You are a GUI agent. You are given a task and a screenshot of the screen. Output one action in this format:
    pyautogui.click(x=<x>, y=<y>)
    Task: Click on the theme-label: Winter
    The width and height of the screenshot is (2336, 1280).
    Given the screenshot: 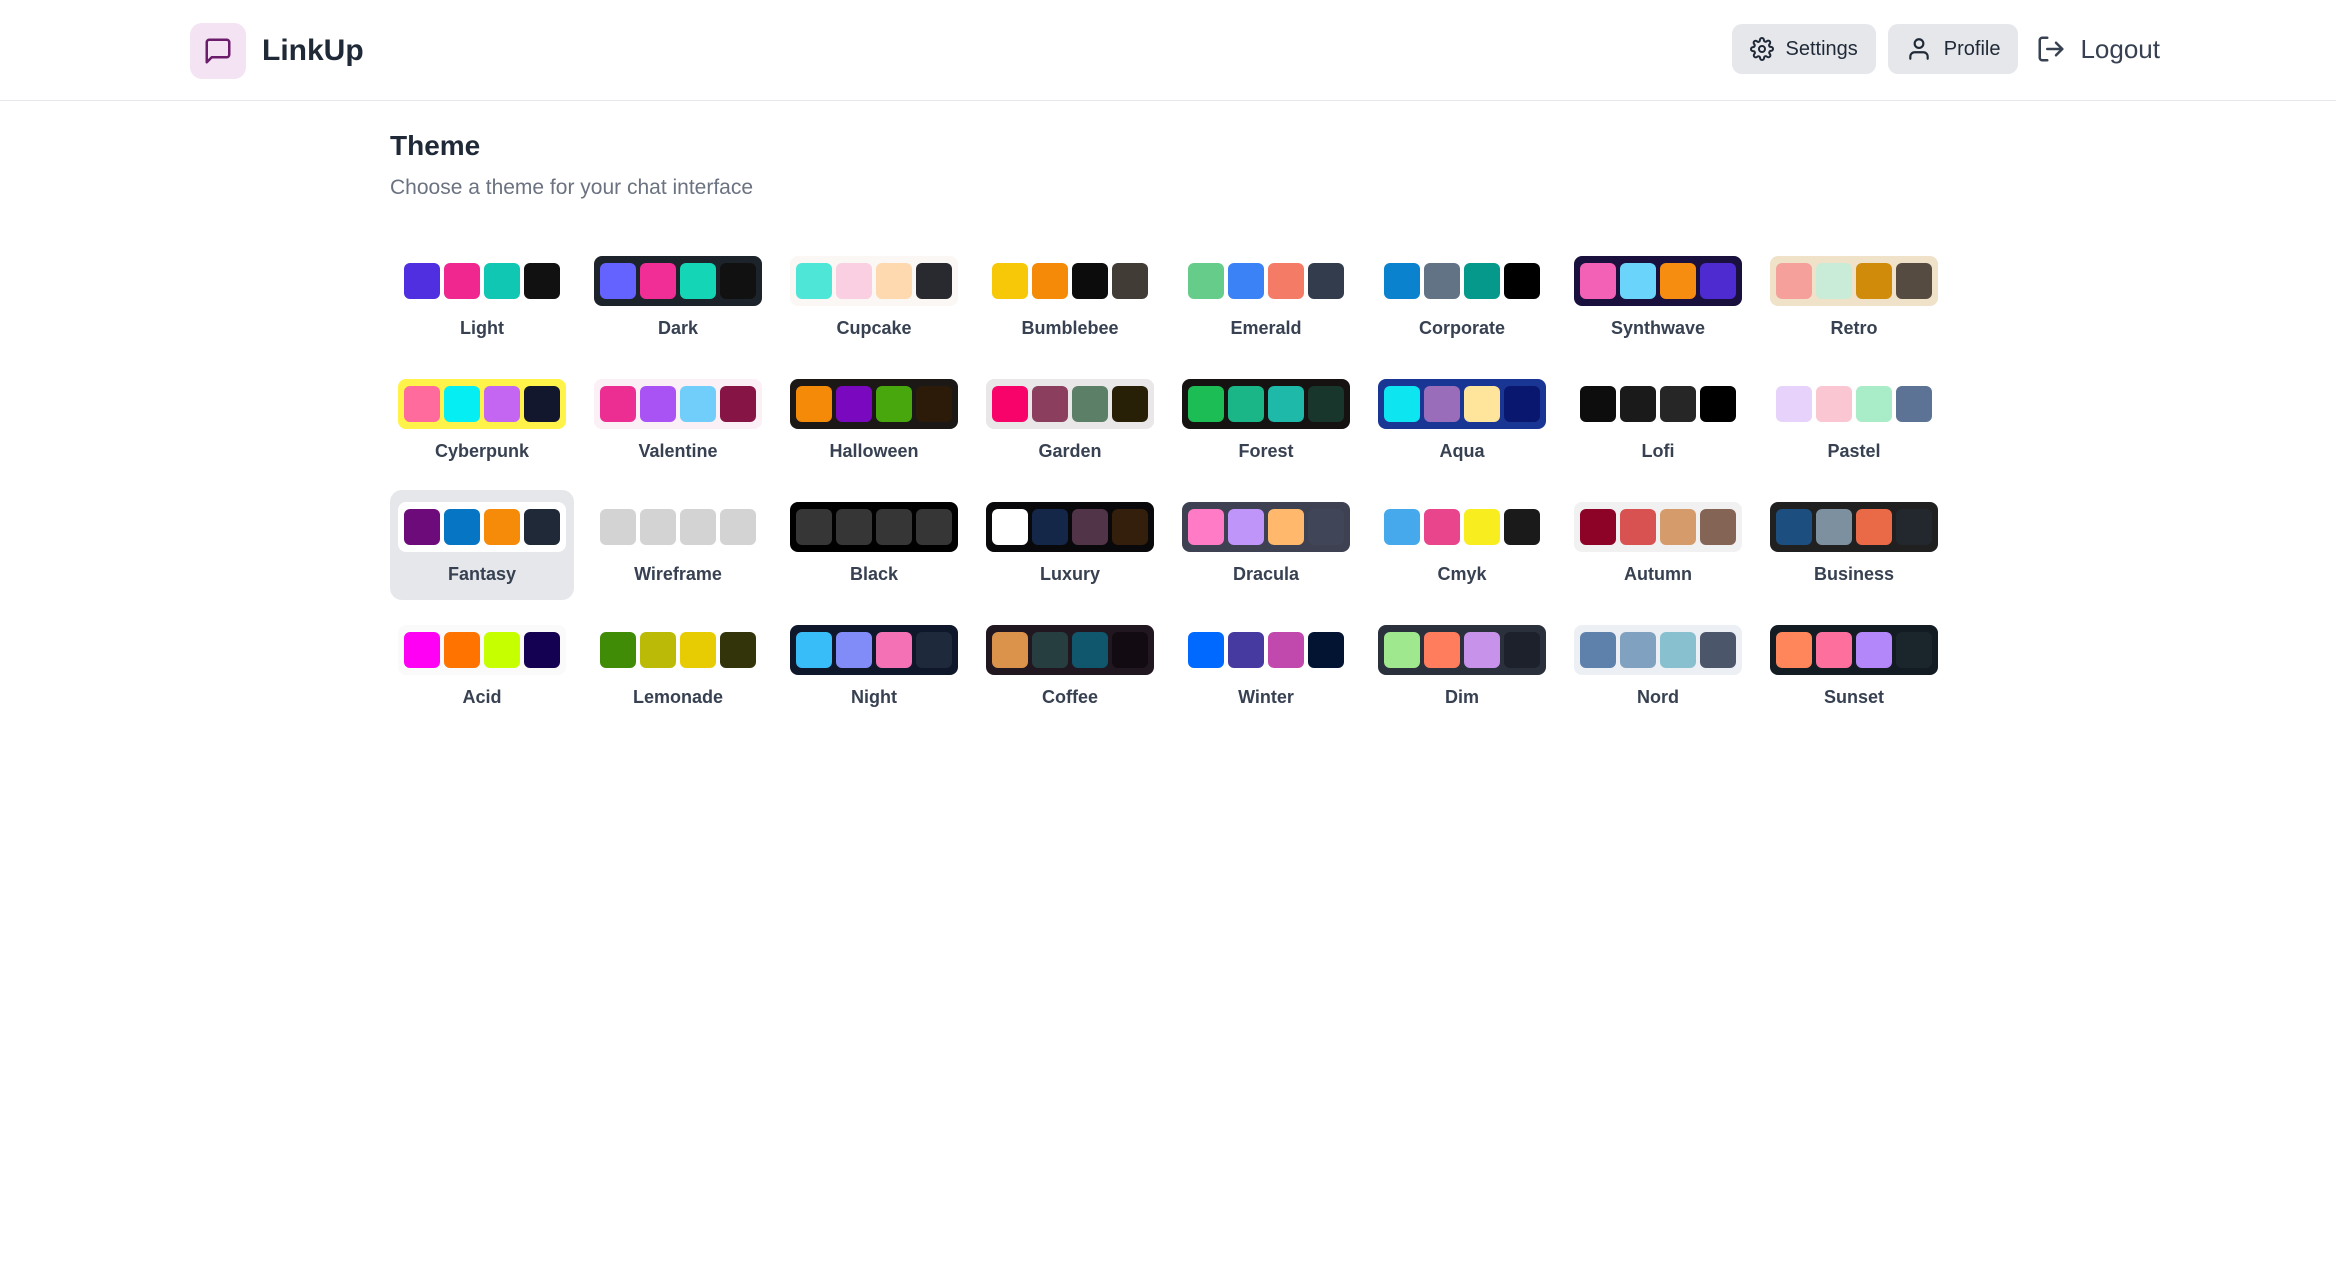 What is the action you would take?
    pyautogui.click(x=1266, y=697)
    